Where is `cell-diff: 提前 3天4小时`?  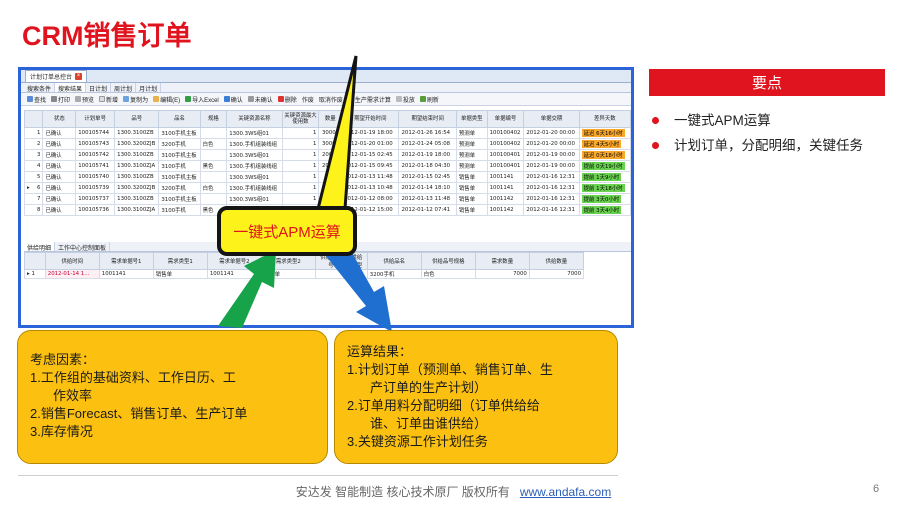 cell-diff: 提前 3天4小时 is located at coordinates (604, 210).